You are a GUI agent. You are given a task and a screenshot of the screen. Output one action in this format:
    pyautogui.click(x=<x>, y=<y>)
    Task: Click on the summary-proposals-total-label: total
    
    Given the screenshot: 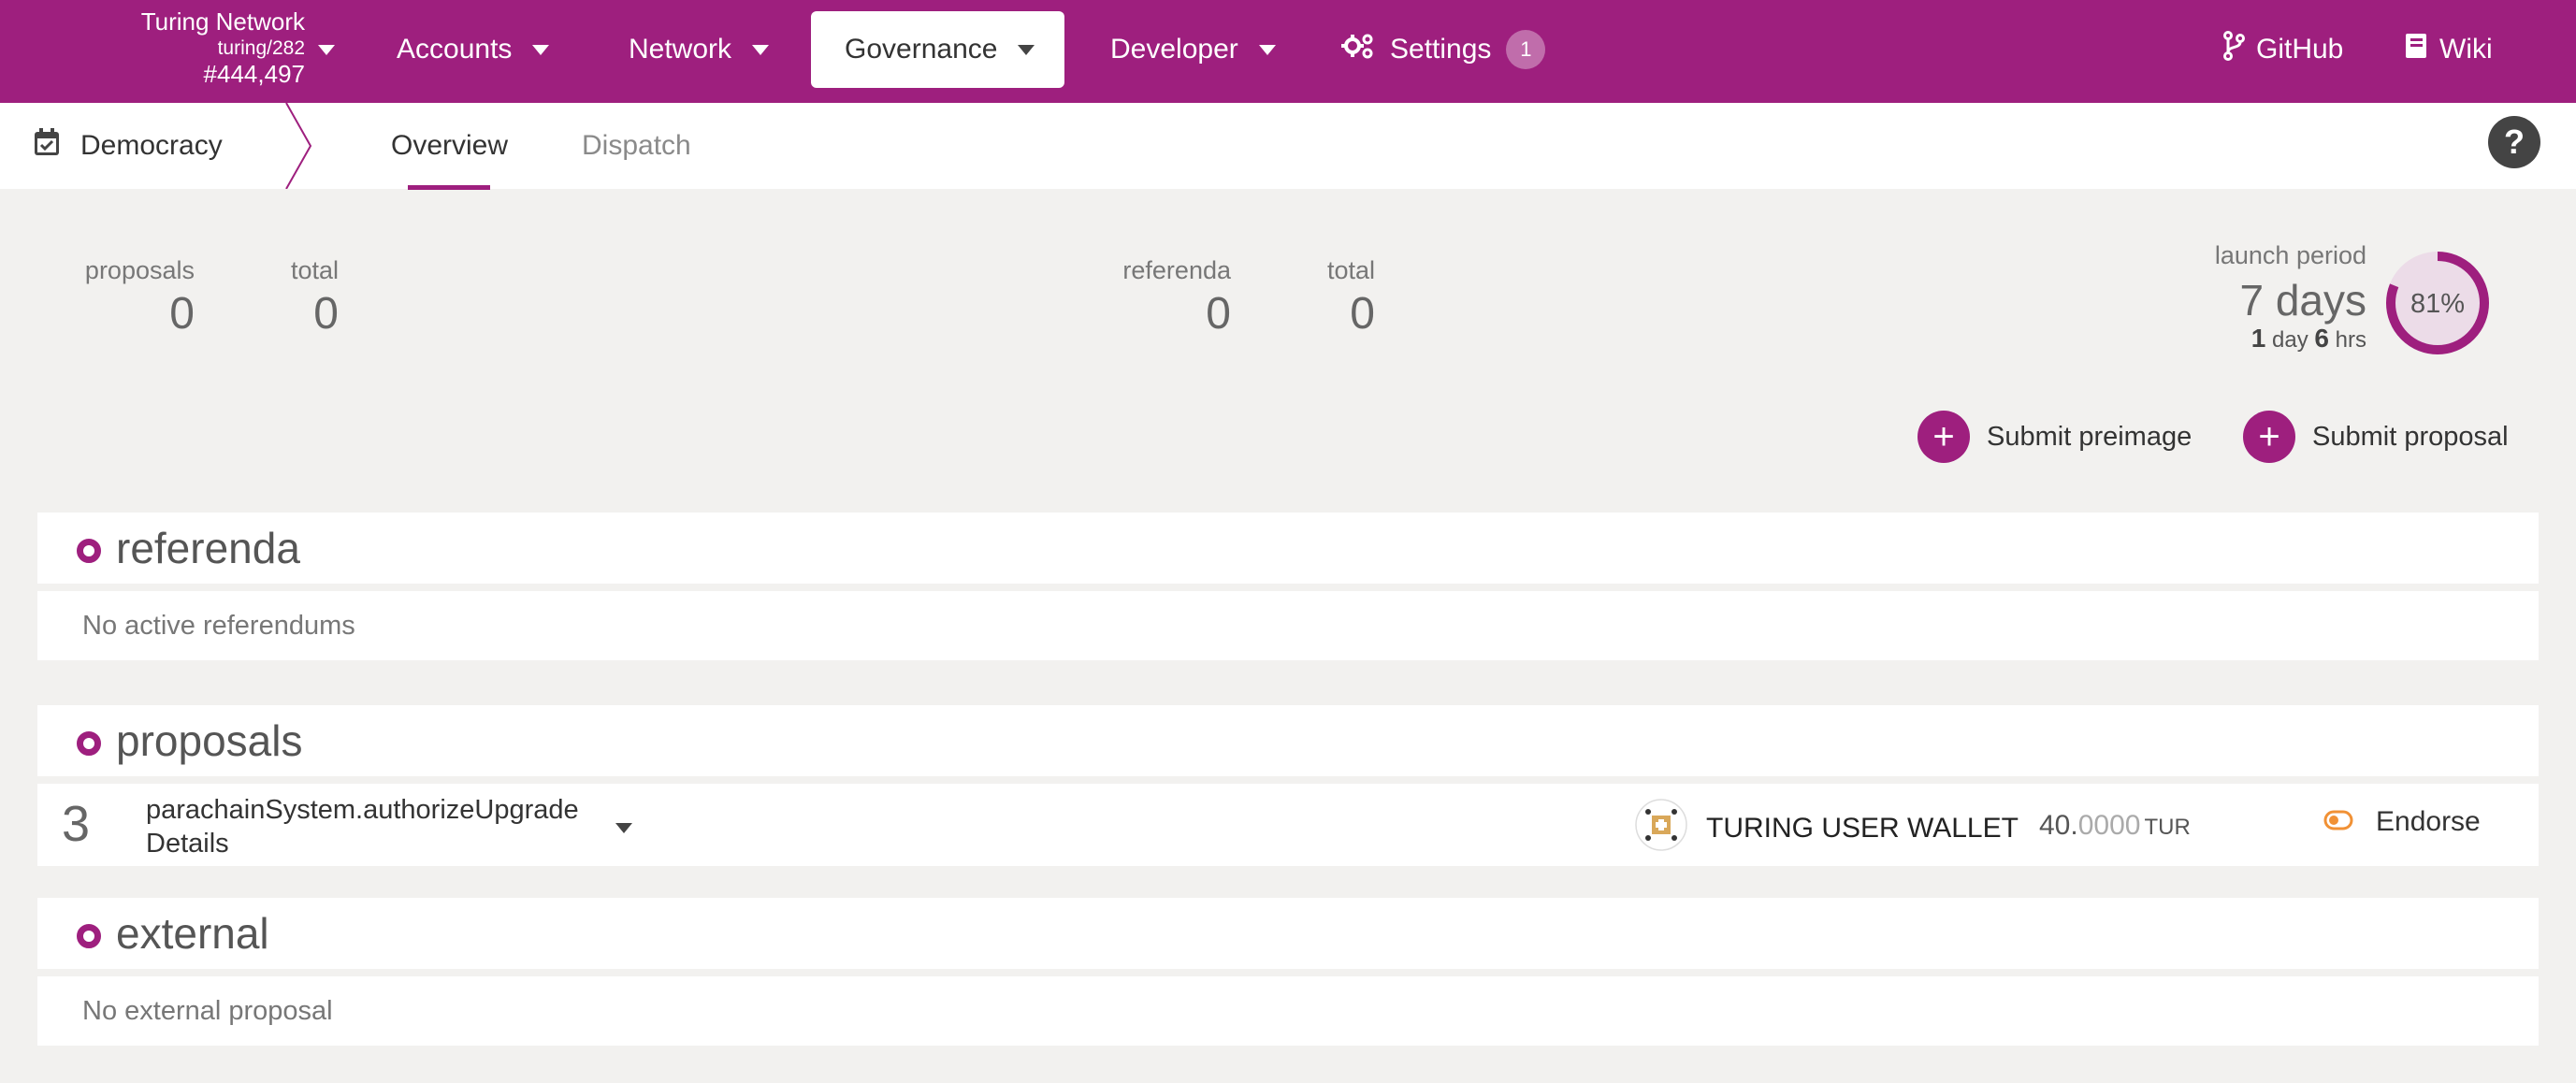 What is the action you would take?
    pyautogui.click(x=314, y=270)
    